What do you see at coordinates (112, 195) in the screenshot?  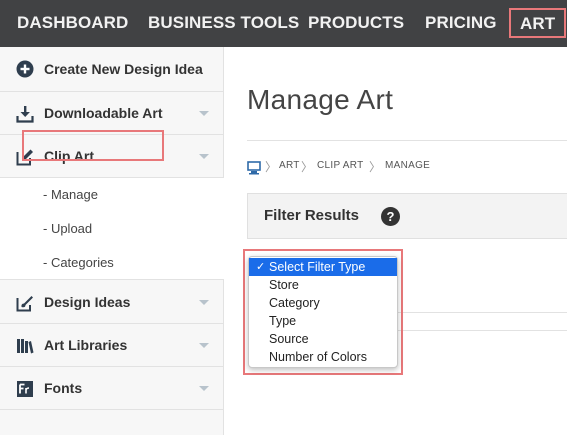 I see `sidebar-subitem-manage: - Manage` at bounding box center [112, 195].